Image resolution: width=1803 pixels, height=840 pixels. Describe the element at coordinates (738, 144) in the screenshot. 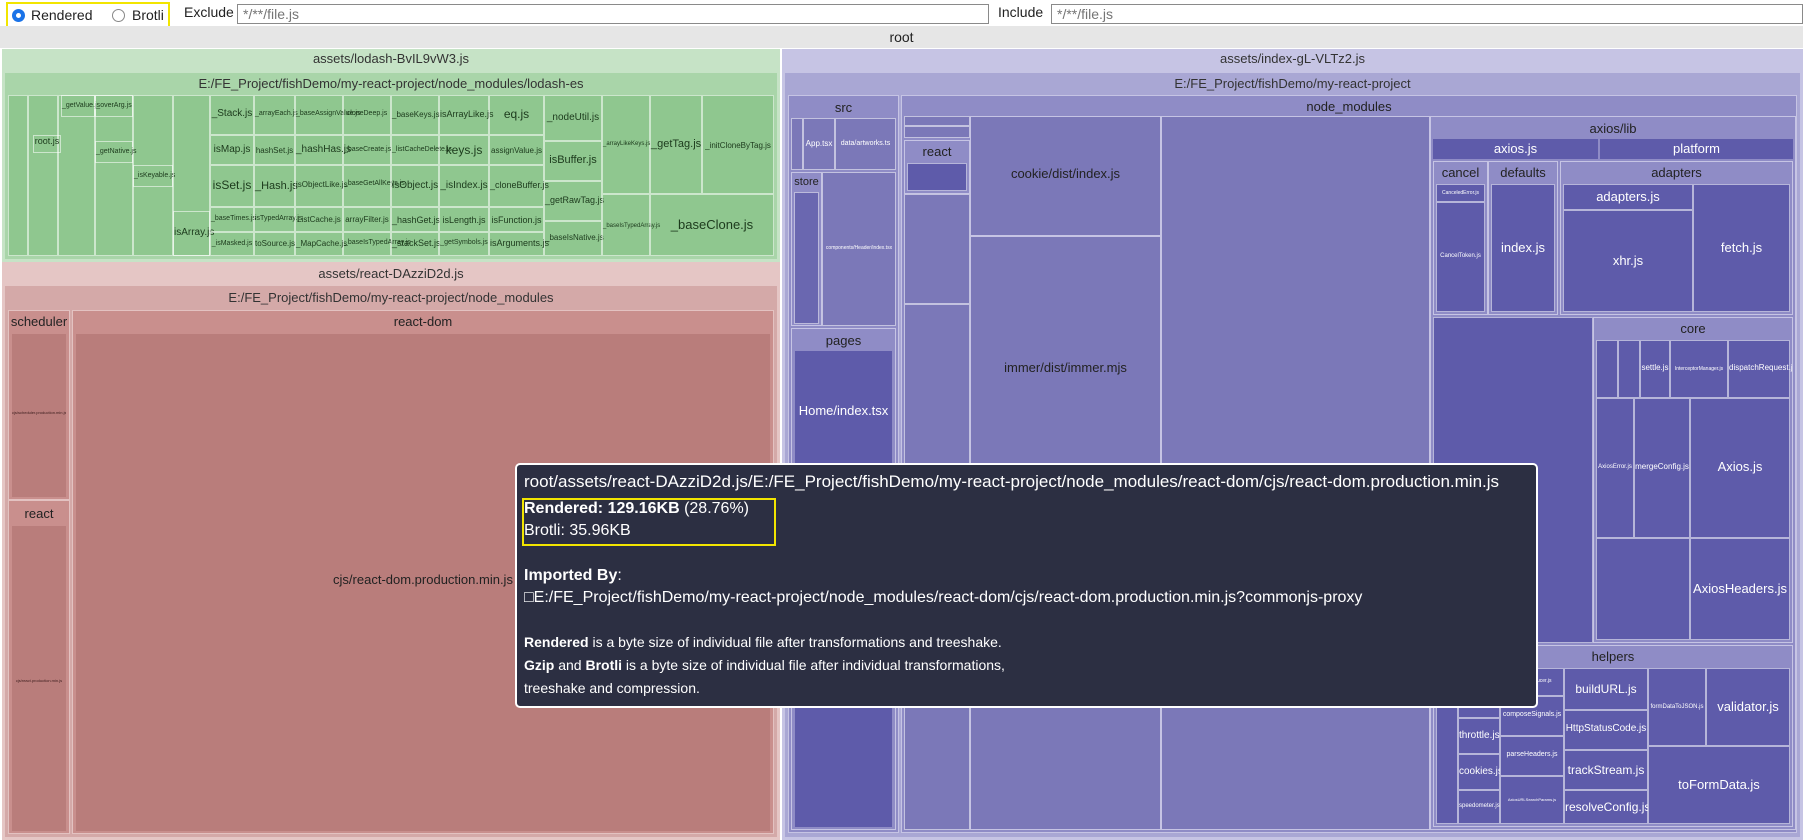

I see `lodash-file-initclonebytag: _initCloneByTag.js` at that location.